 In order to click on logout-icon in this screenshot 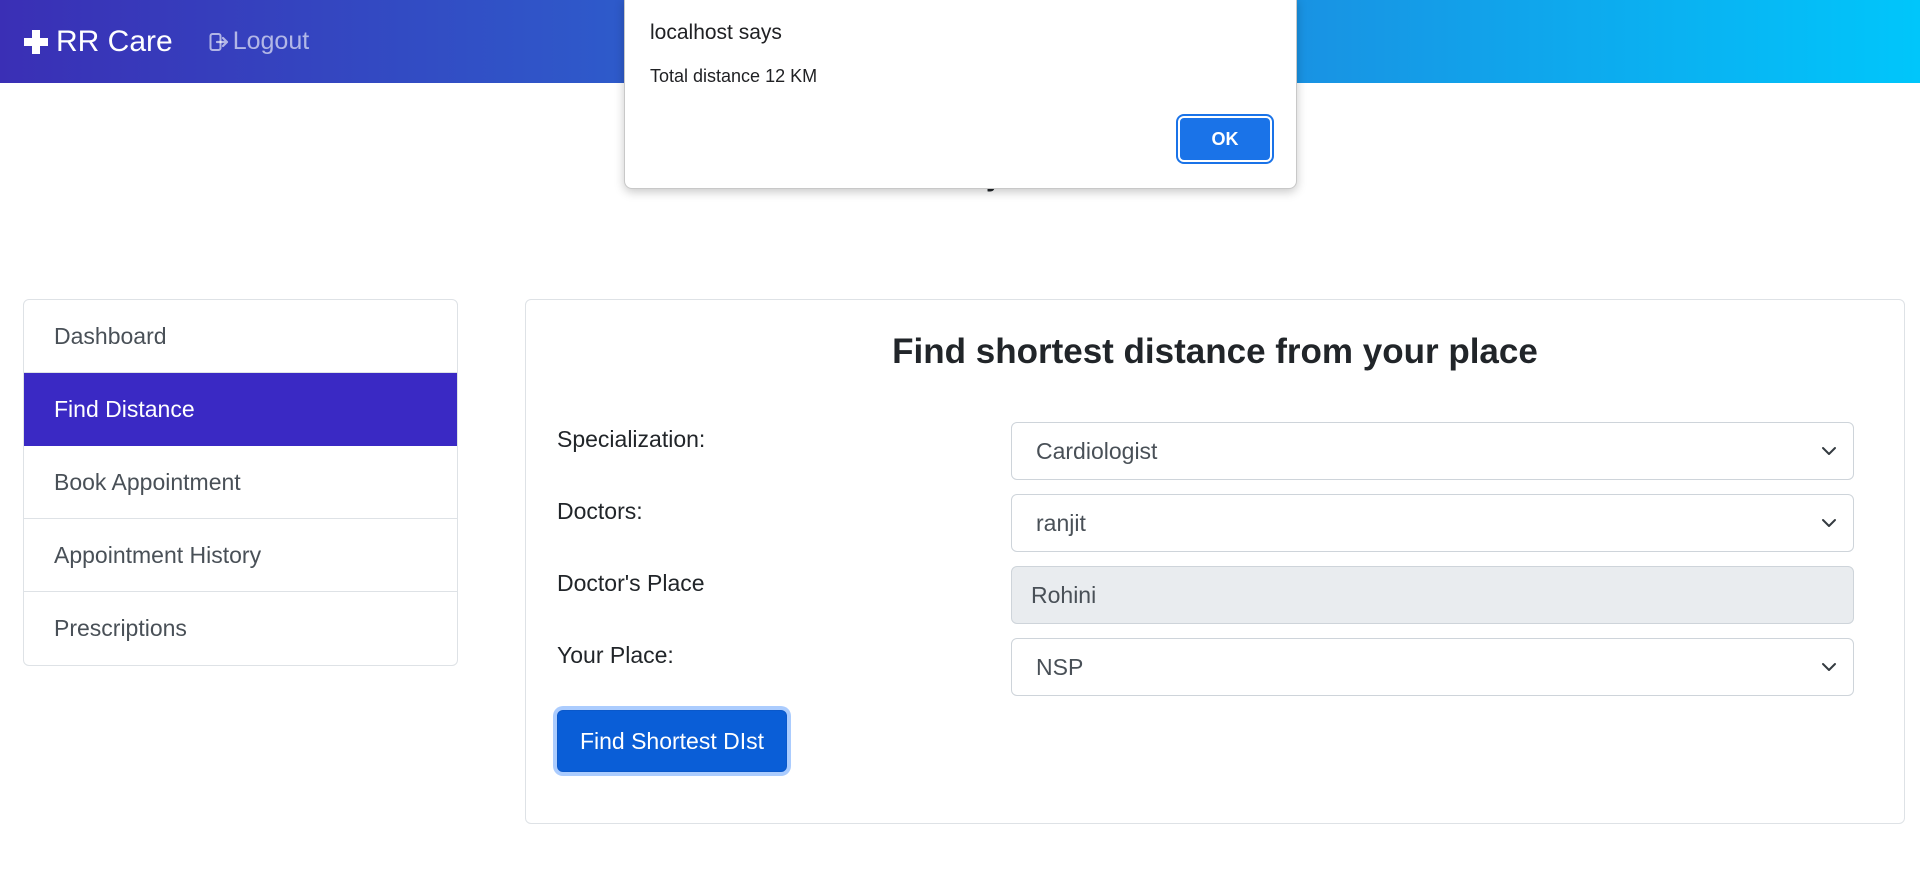, I will do `click(218, 41)`.